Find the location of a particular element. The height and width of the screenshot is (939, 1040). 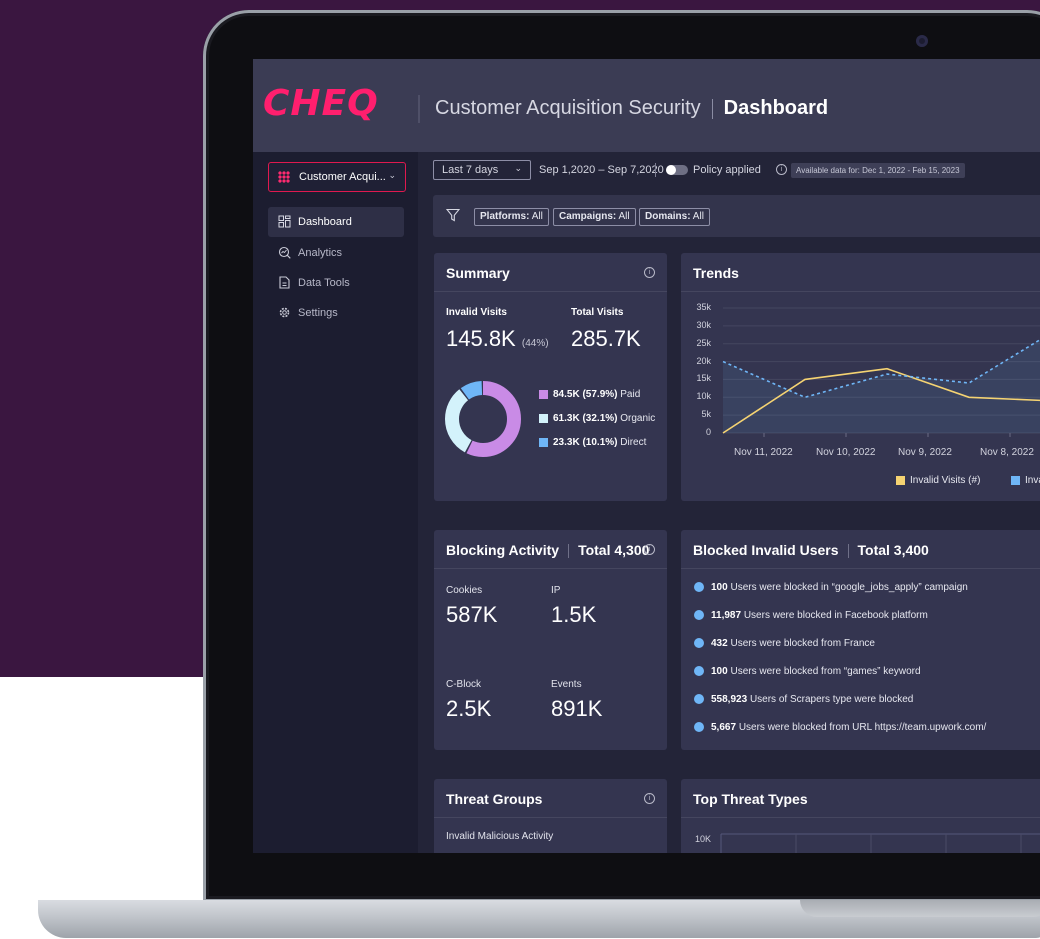

top-threats-chart-grid is located at coordinates (880, 843).